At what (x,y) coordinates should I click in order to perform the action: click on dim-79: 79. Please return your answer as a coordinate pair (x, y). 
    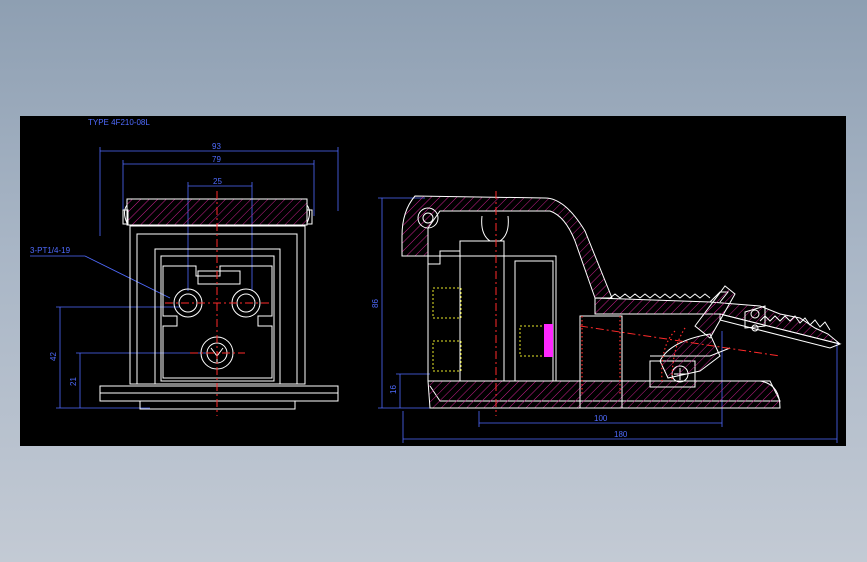
    Looking at the image, I should click on (216, 159).